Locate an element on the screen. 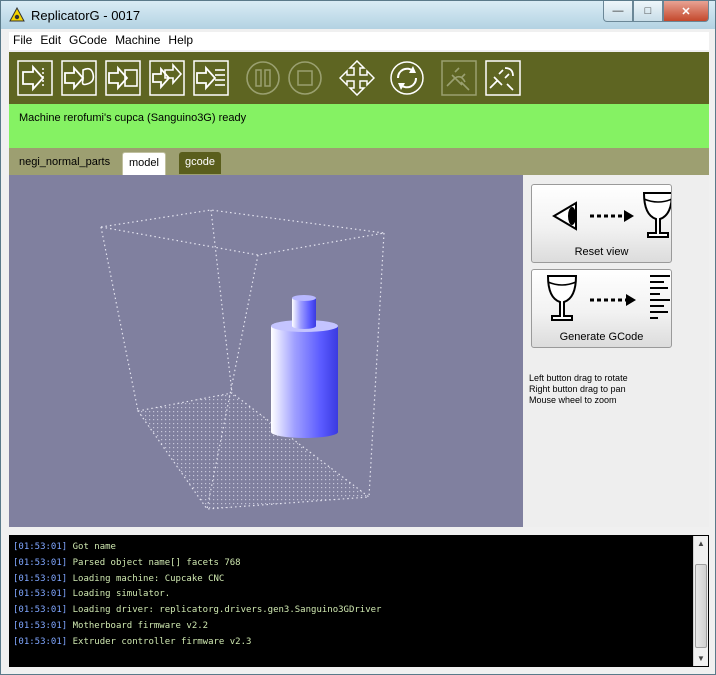 The image size is (716, 675). scrollbar-thumb is located at coordinates (701, 606).